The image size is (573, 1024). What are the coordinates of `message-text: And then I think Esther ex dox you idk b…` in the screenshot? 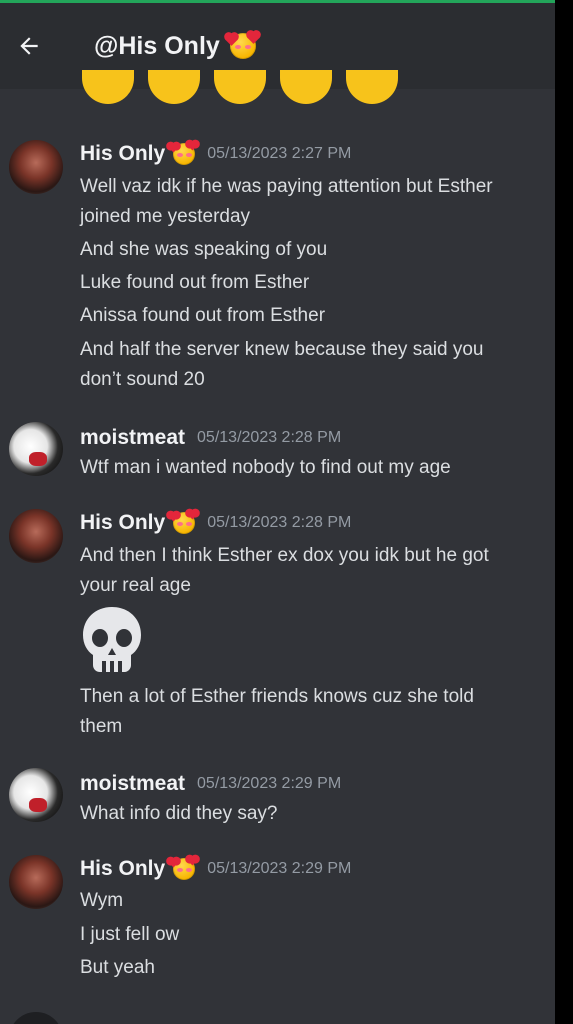 It's located at (284, 555).